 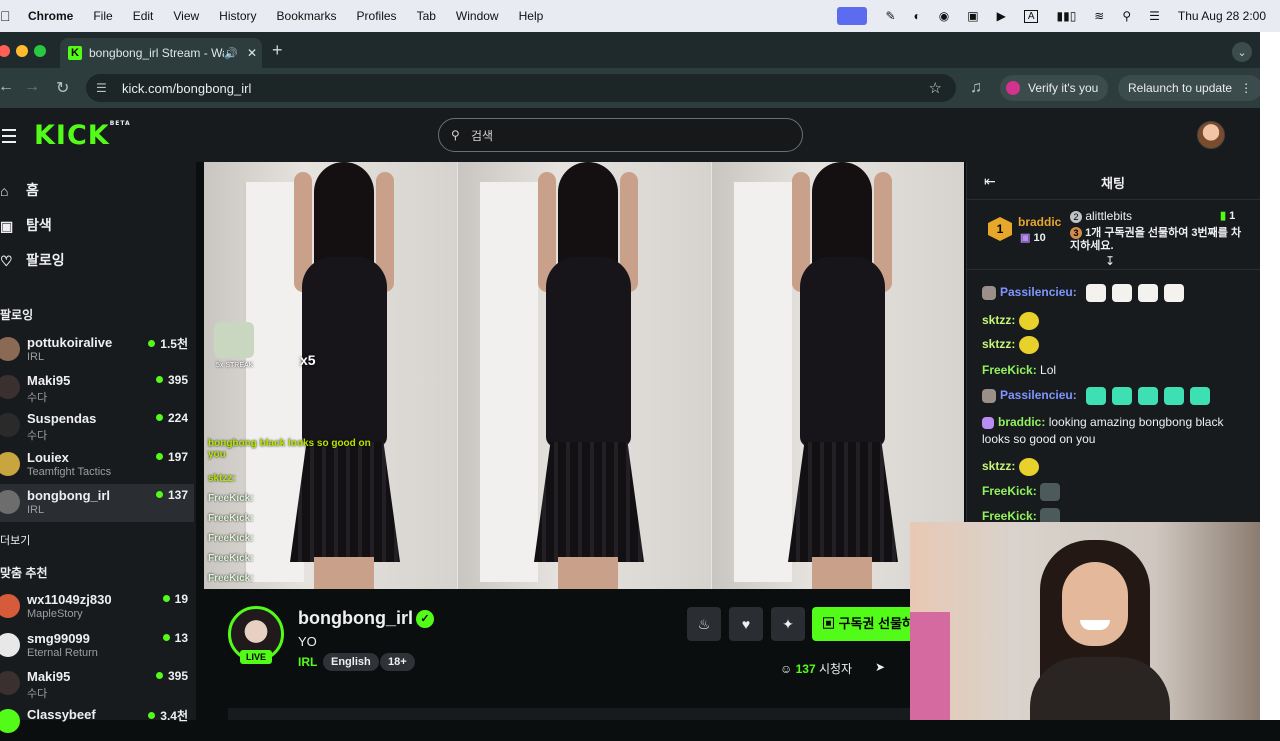 What do you see at coordinates (1190, 88) in the screenshot?
I see `relaunch-update-button: Relaunch to update ⋮` at bounding box center [1190, 88].